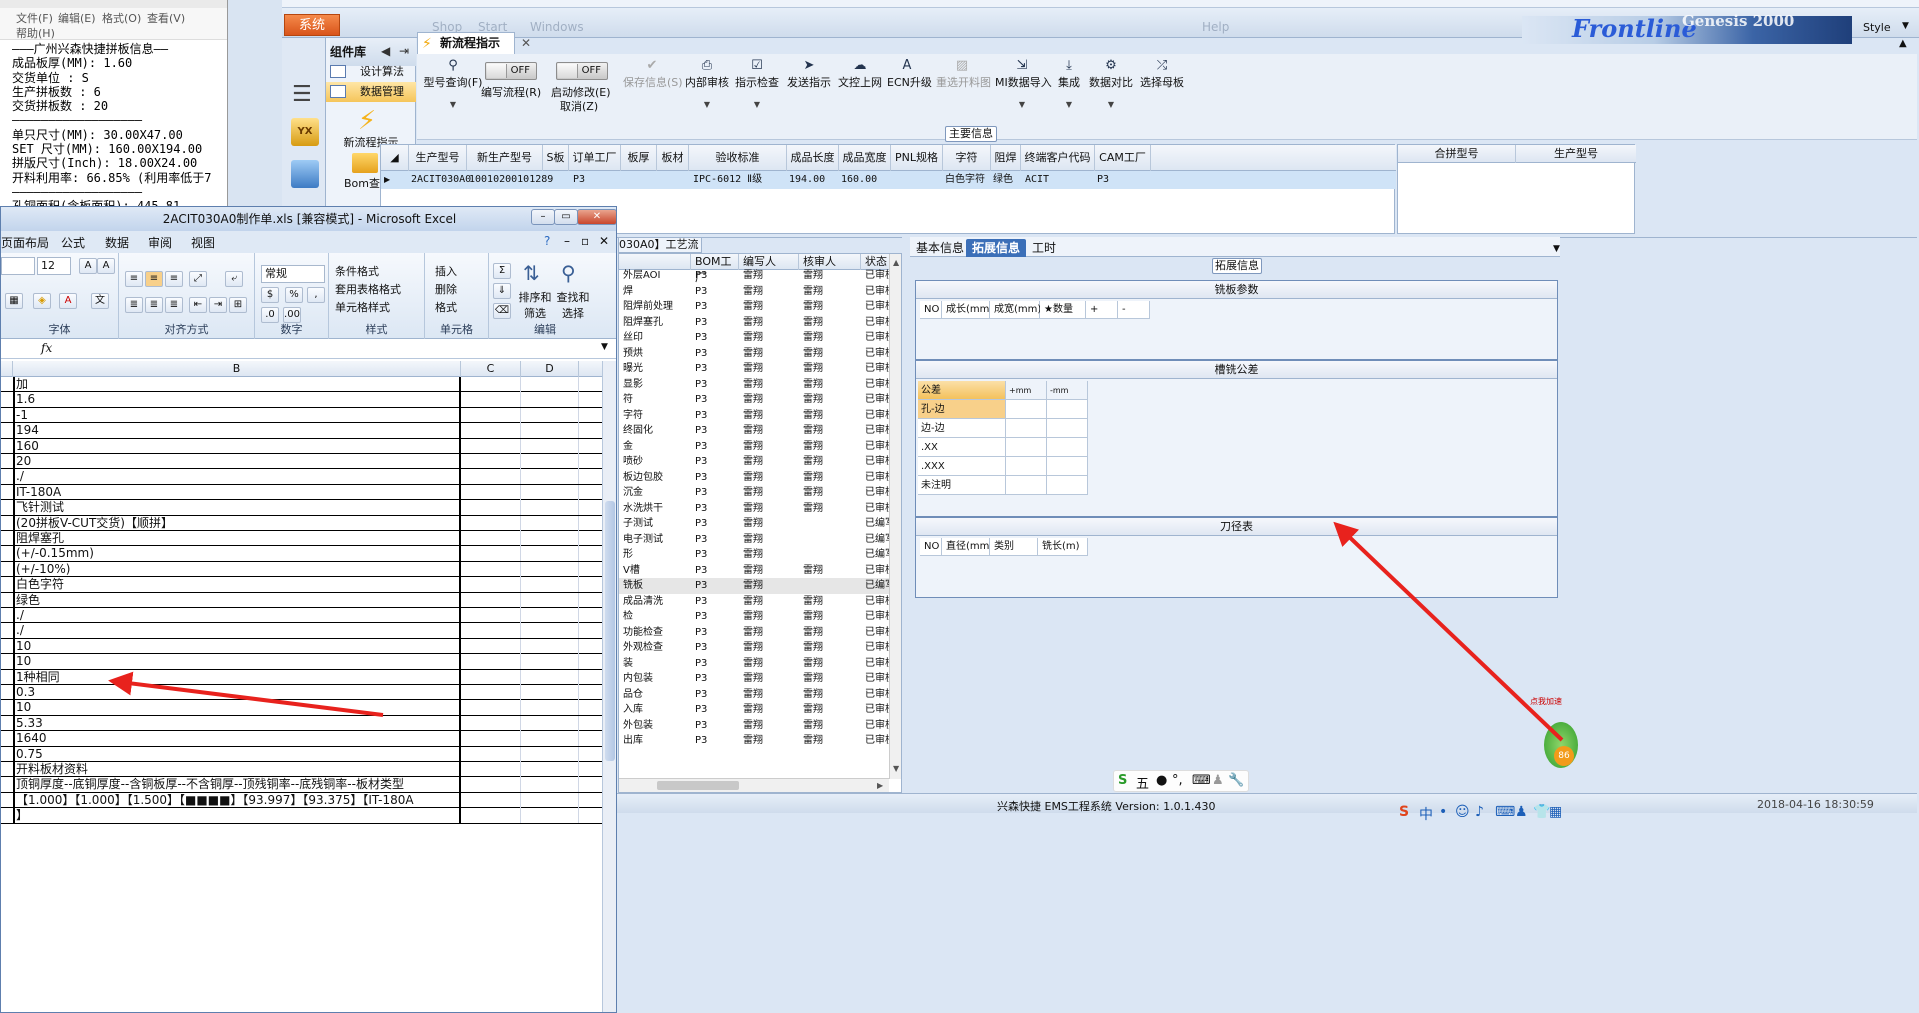 Image resolution: width=1919 pixels, height=1013 pixels. Describe the element at coordinates (896, 768) in the screenshot. I see `scroll-down-icon: ▼` at that location.